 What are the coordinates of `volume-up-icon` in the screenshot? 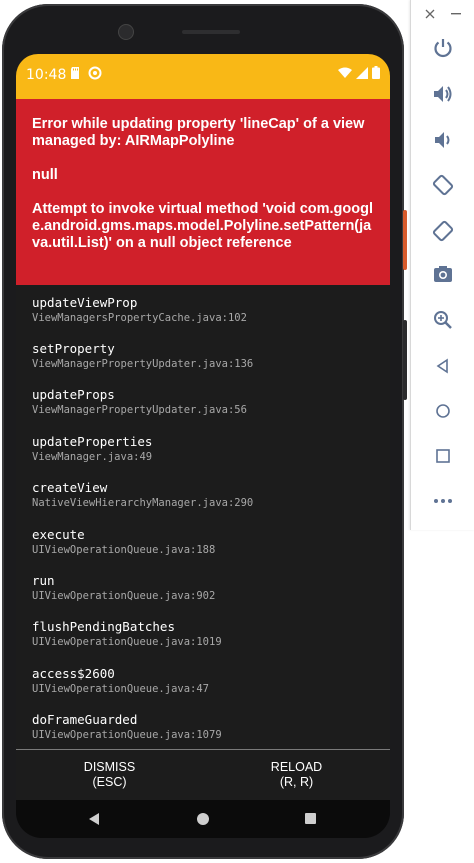 It's located at (443, 94).